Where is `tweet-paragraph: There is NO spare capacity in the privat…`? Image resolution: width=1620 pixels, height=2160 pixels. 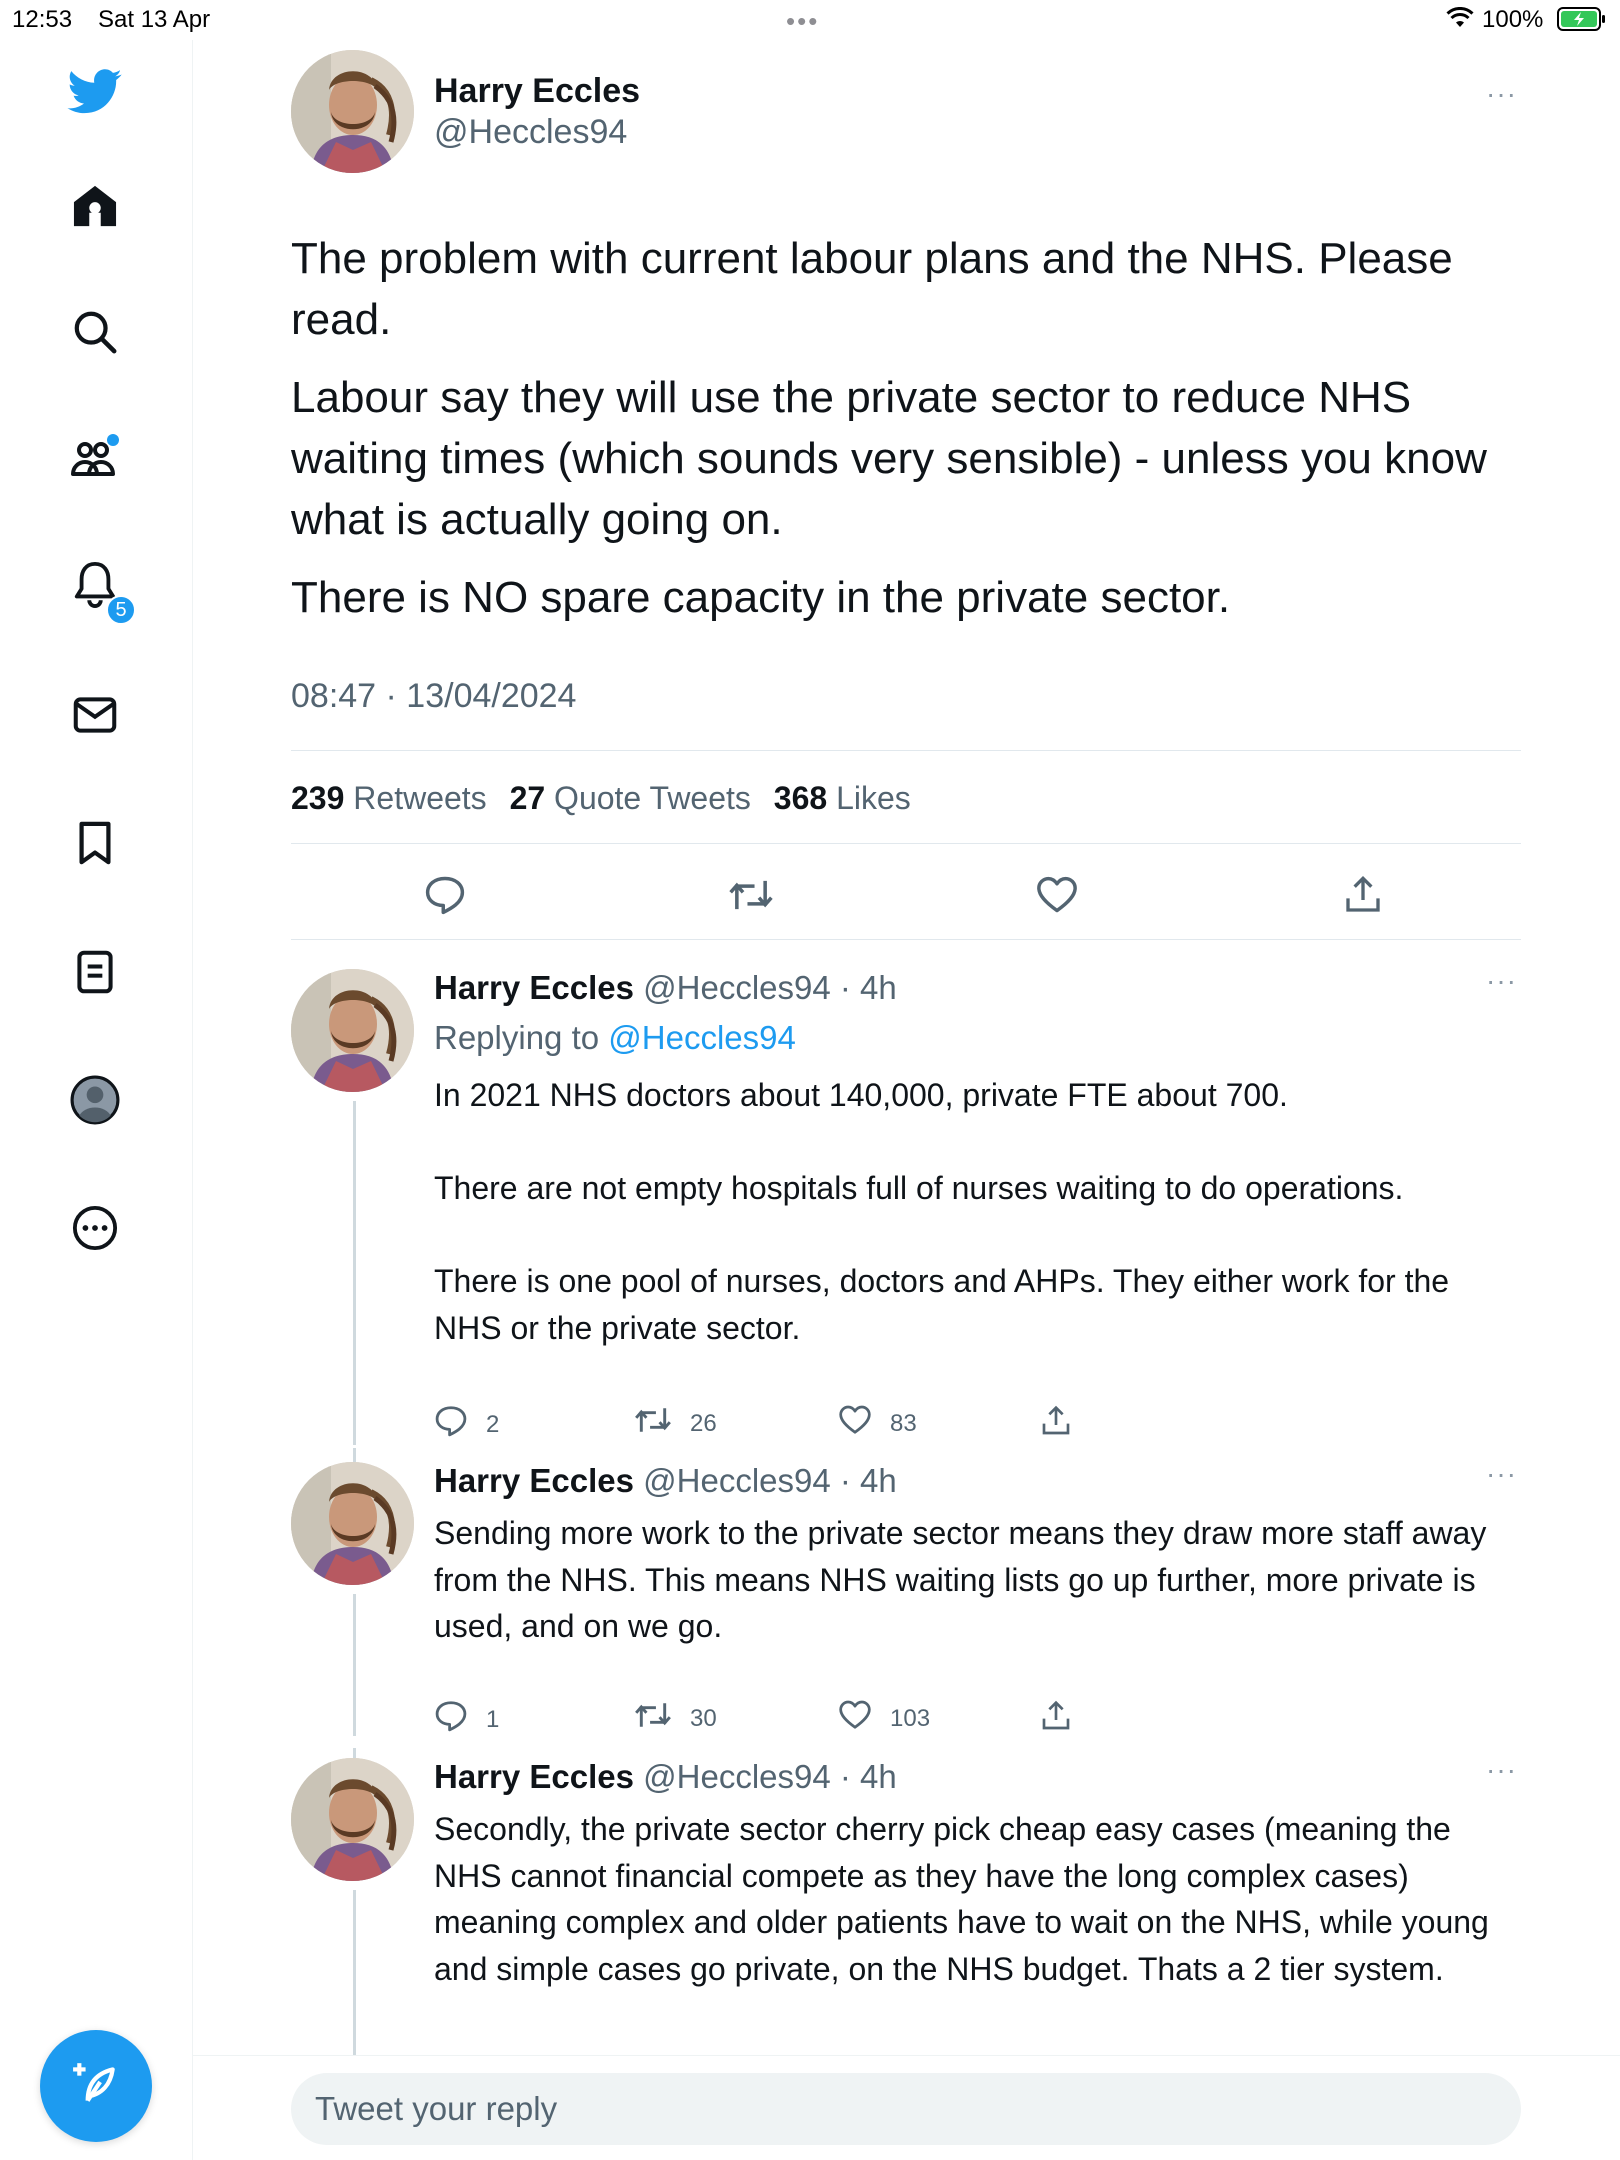 tweet-paragraph: There is NO spare capacity in the privat… is located at coordinates (761, 597).